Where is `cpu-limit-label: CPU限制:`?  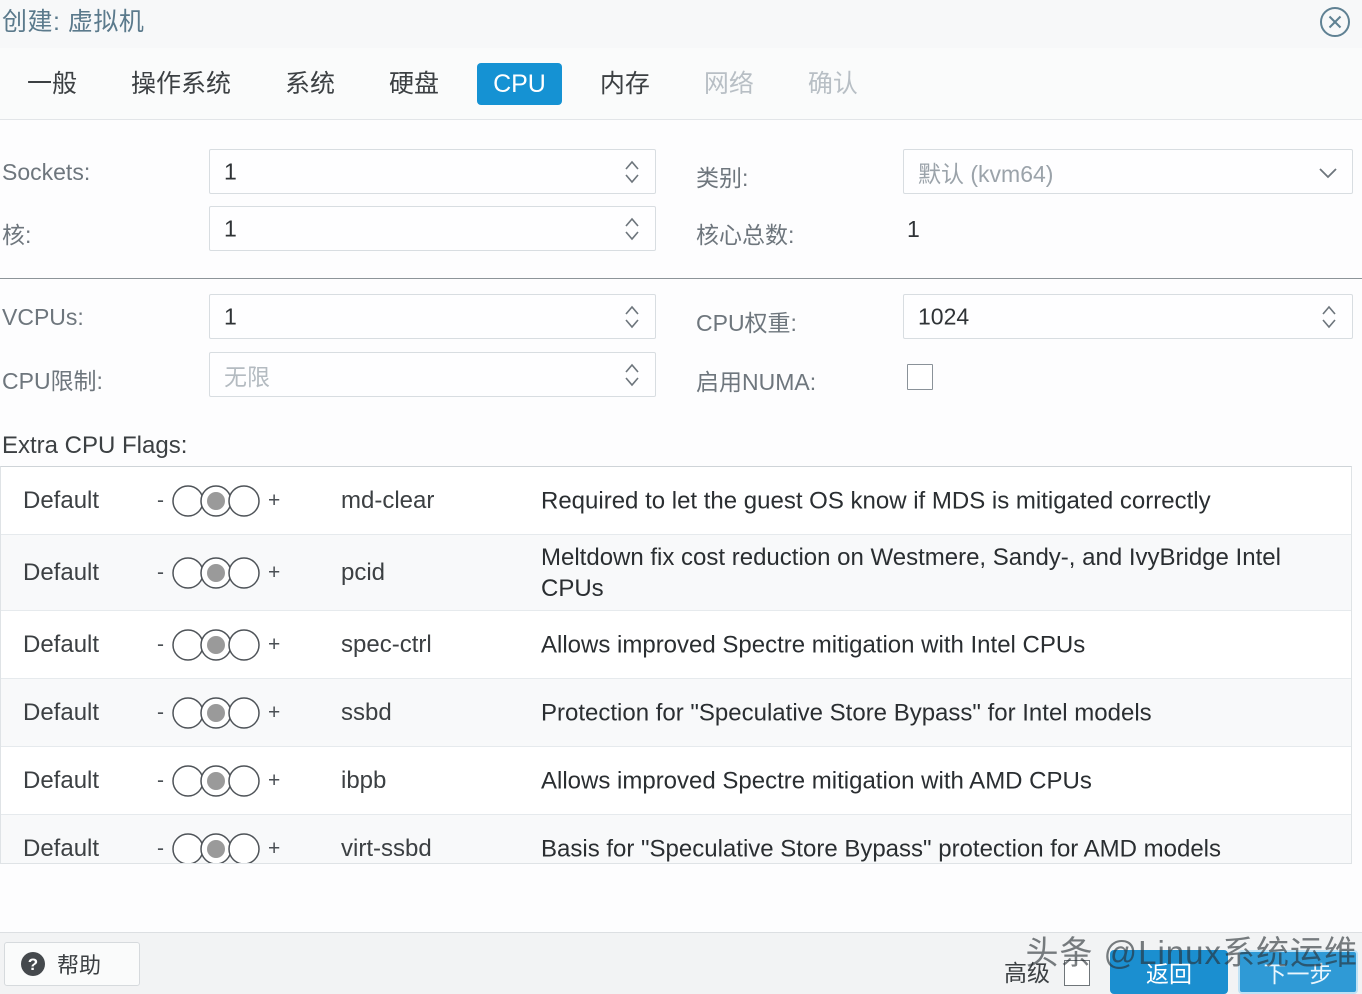 cpu-limit-label: CPU限制: is located at coordinates (52, 381).